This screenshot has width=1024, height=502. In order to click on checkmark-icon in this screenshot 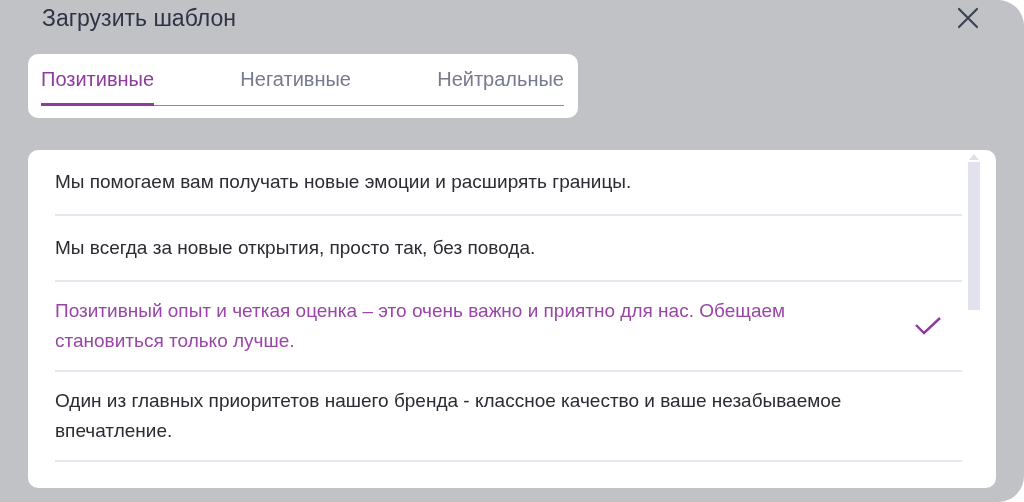, I will do `click(928, 325)`.